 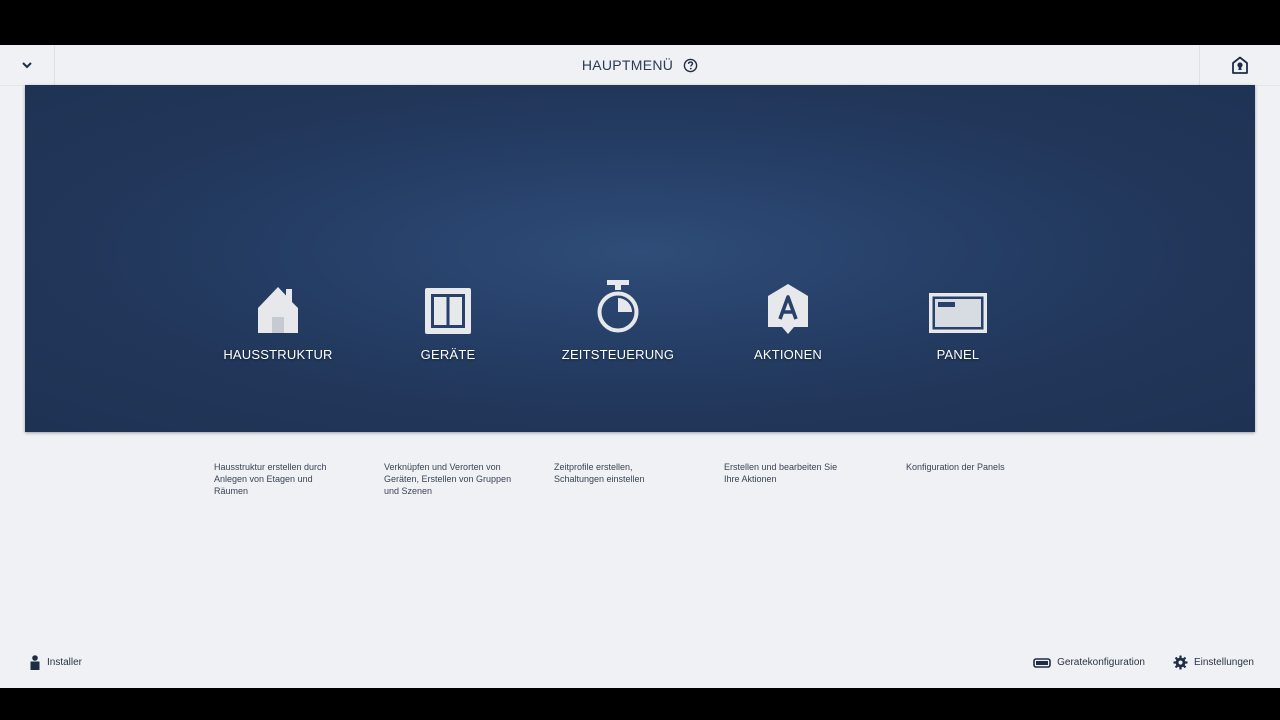 I want to click on tile-label: AKTIONEN, so click(x=788, y=354).